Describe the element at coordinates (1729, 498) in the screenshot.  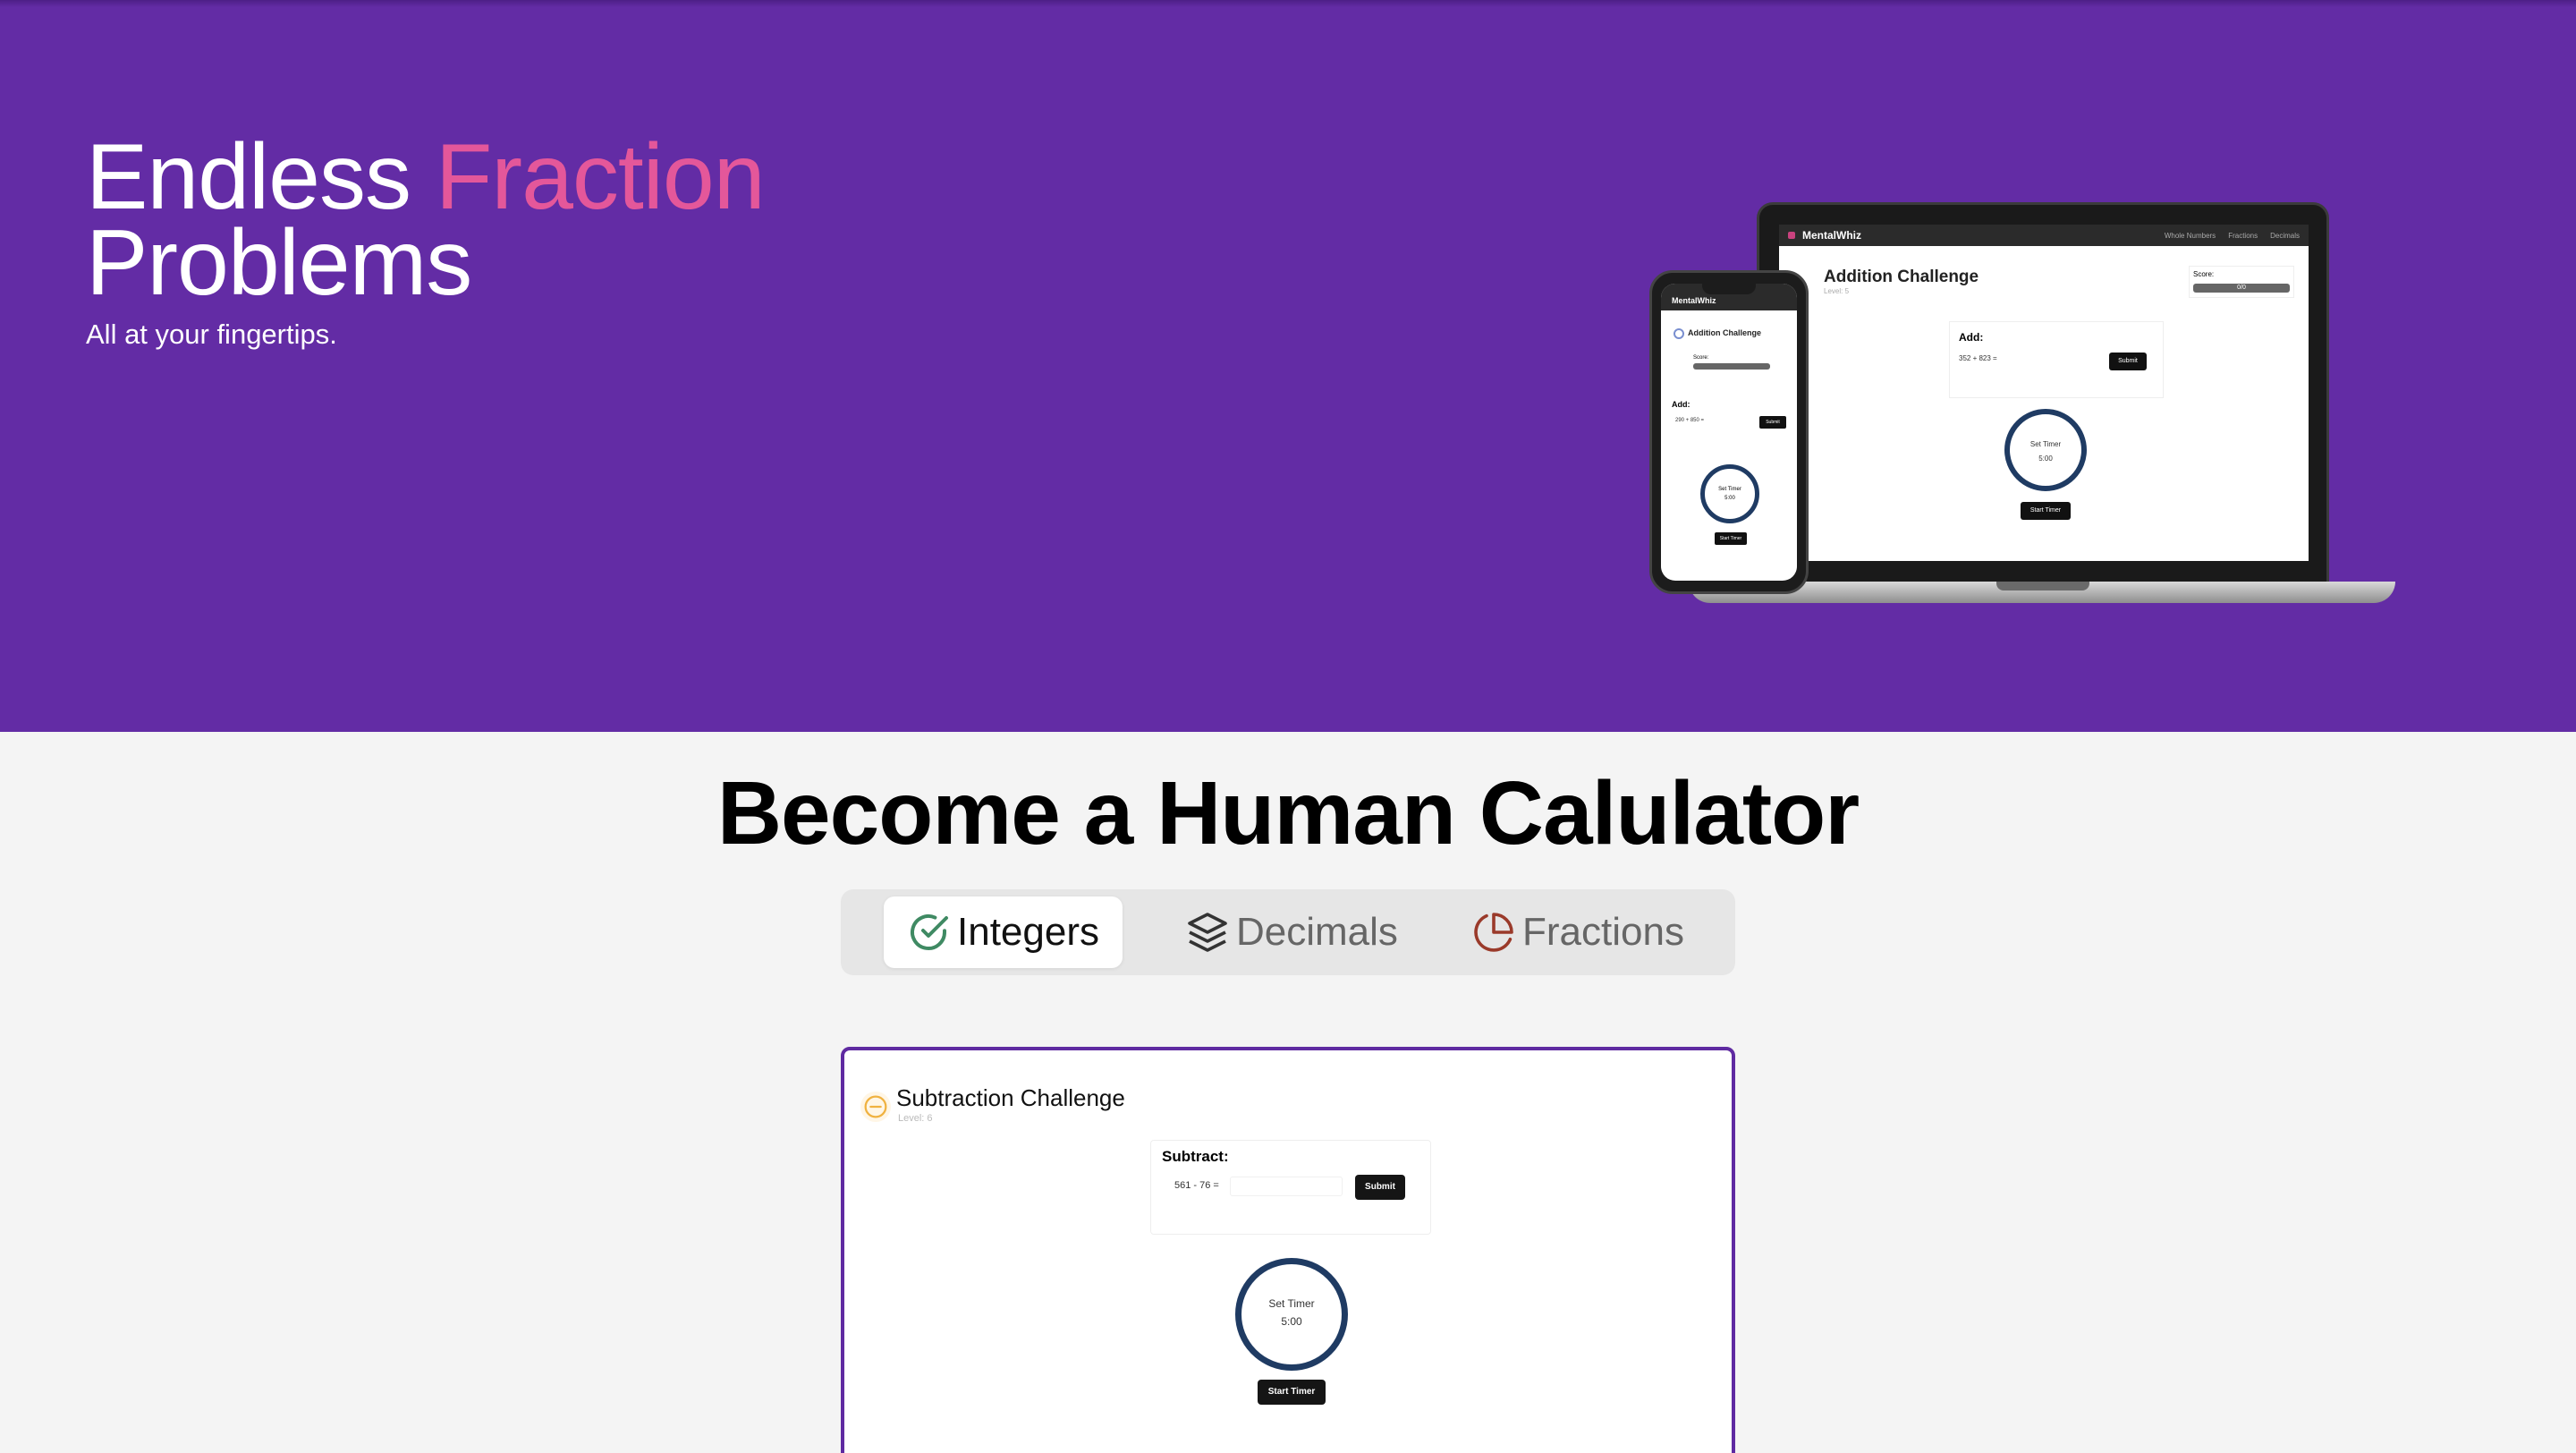
I see `phone-timer-value: 5:00` at that location.